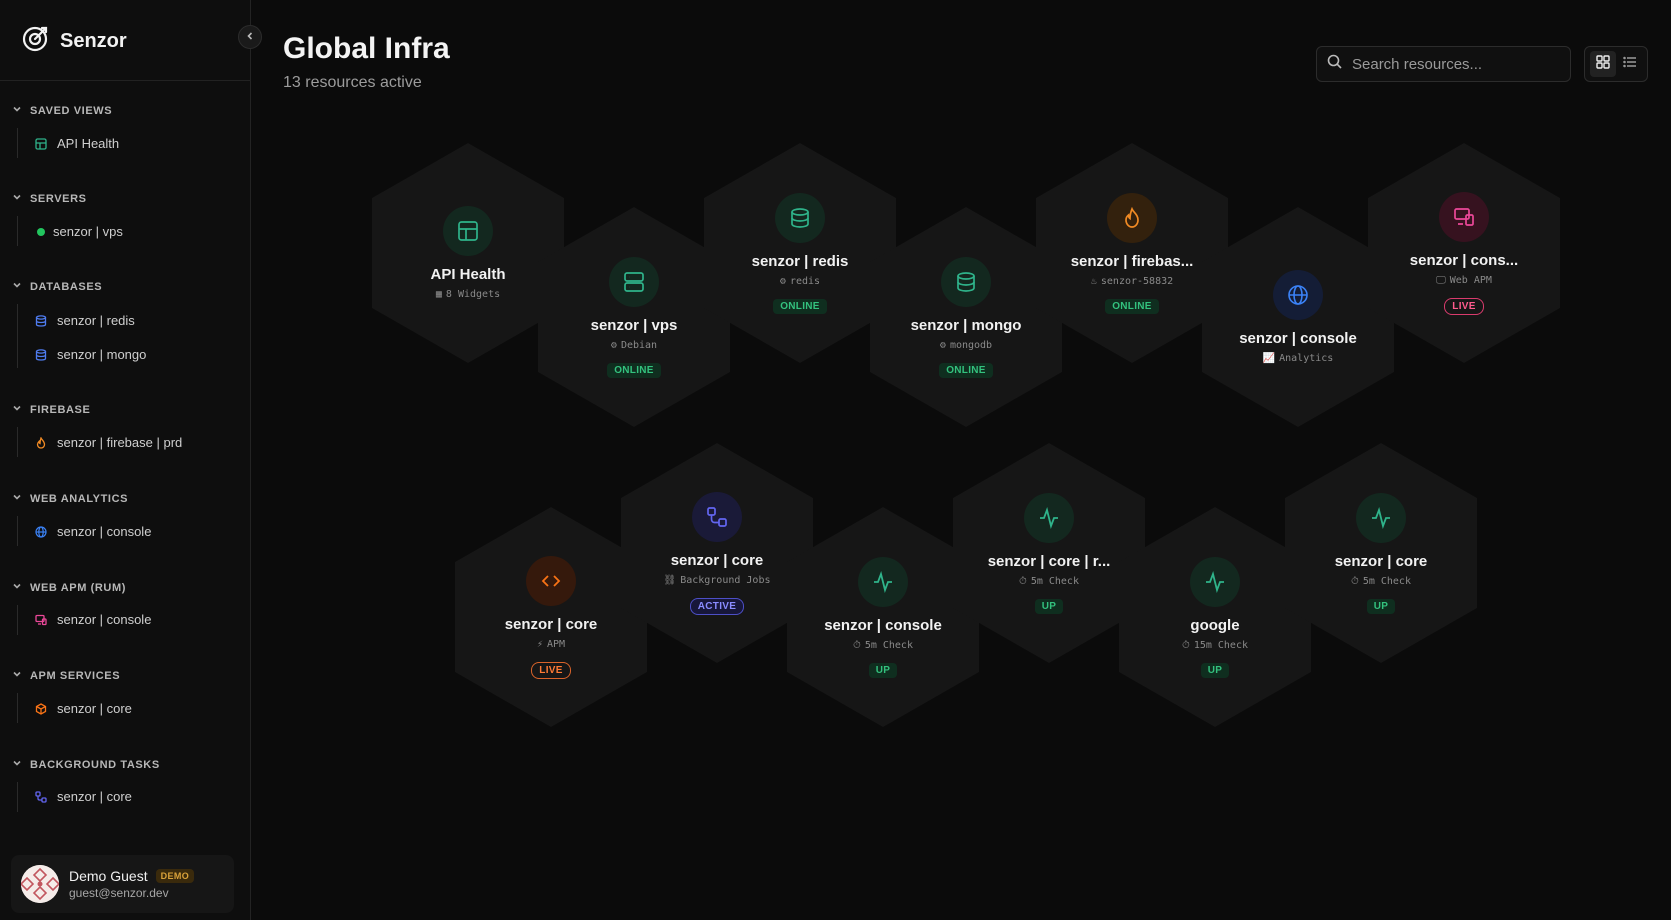 This screenshot has height=920, width=1671. What do you see at coordinates (551, 580) in the screenshot?
I see `code-icon` at bounding box center [551, 580].